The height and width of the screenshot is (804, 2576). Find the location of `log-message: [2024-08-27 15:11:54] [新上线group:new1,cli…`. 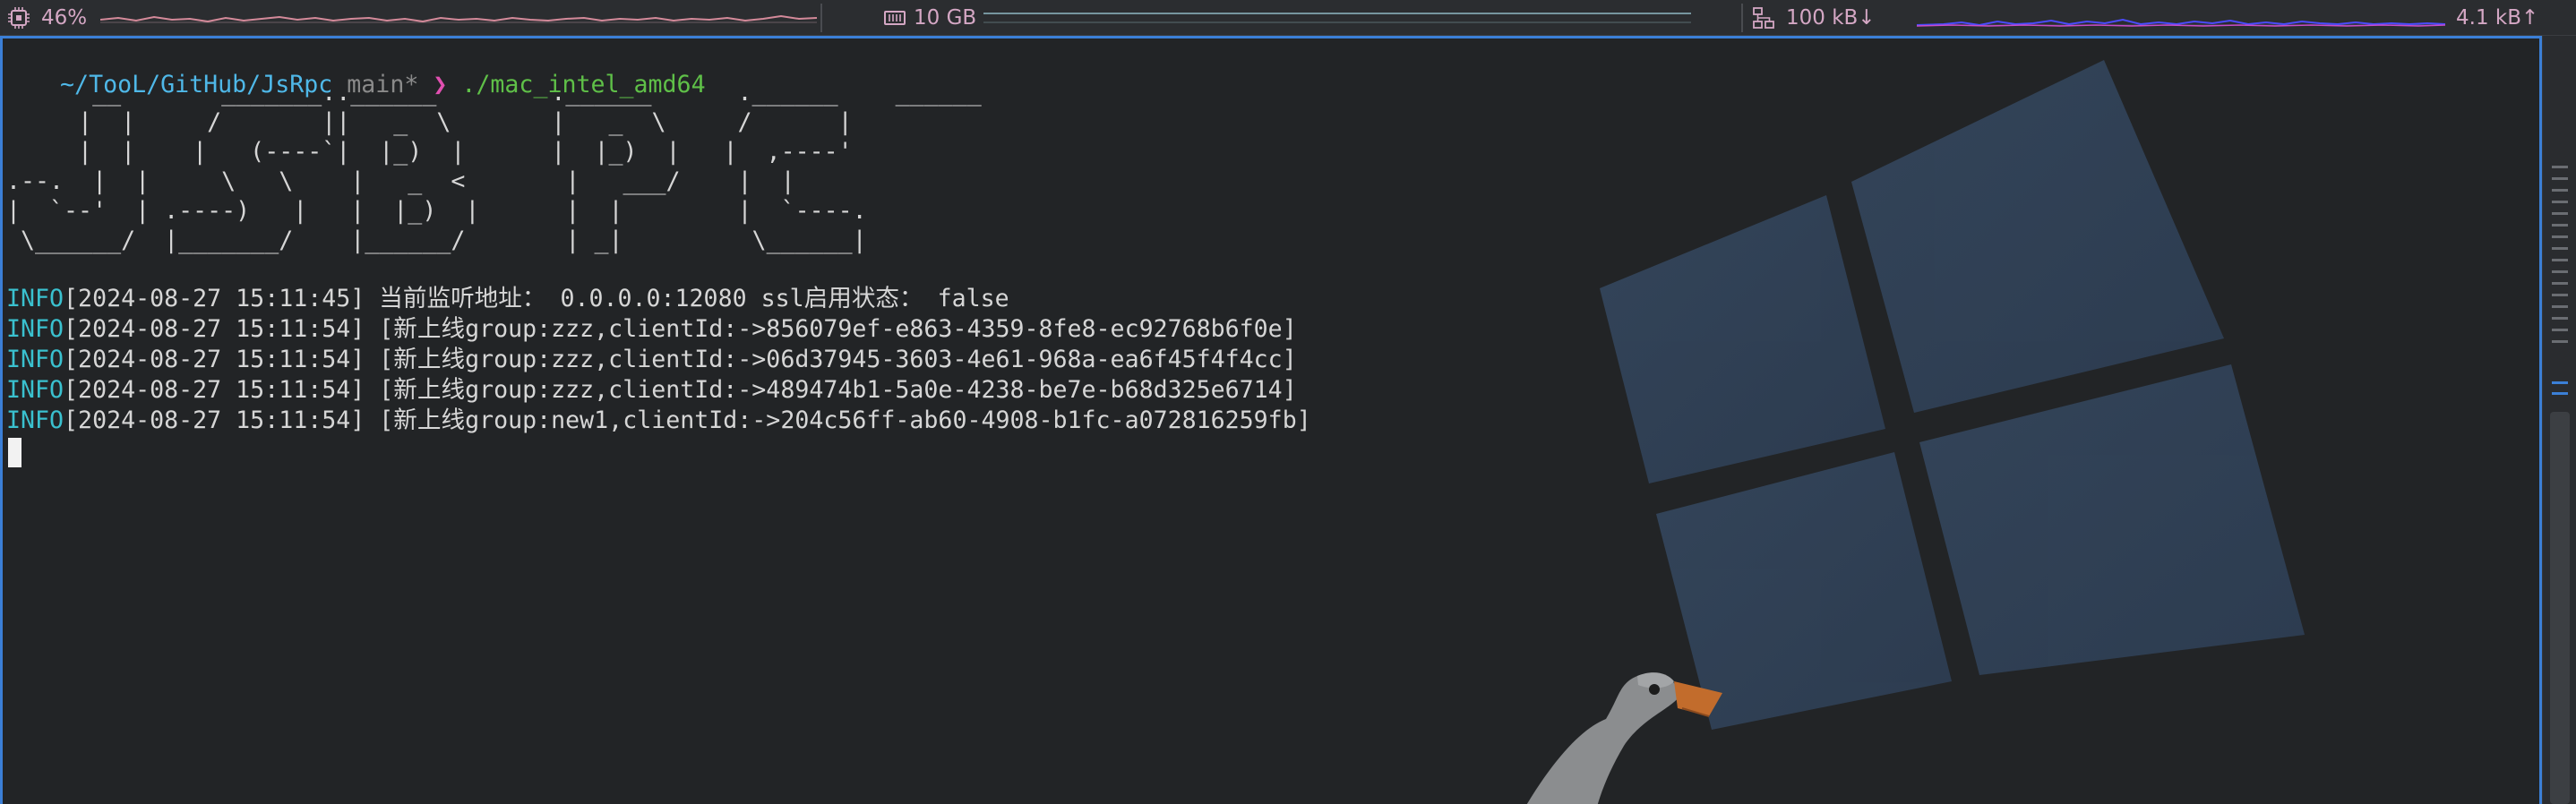

log-message: [2024-08-27 15:11:54] [新上线group:new1,cli… is located at coordinates (687, 420).